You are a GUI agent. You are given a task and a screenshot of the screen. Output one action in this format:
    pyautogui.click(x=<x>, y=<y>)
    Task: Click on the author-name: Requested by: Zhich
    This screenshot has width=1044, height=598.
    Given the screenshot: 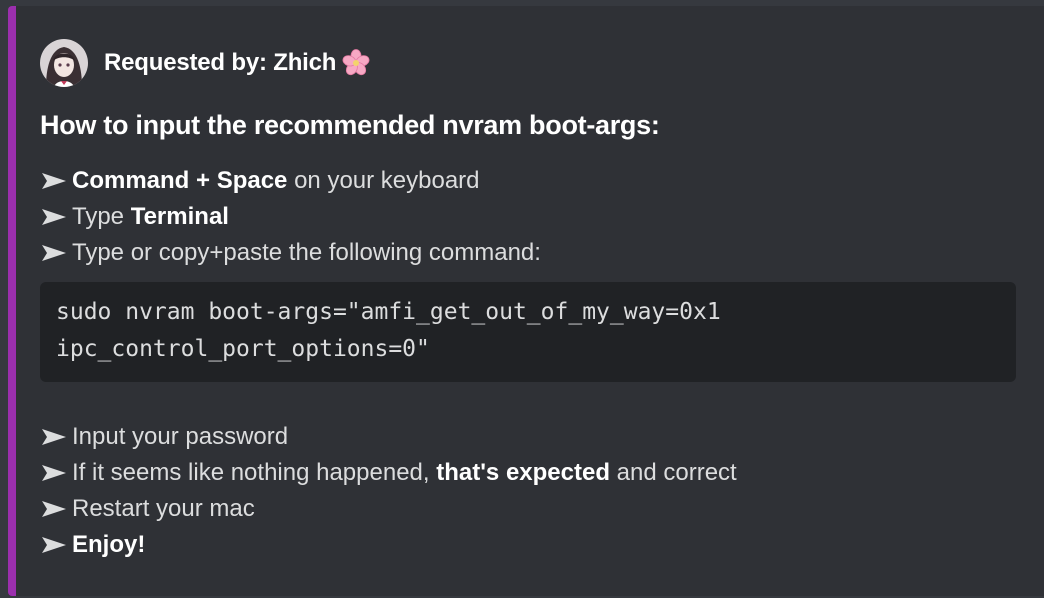 What is the action you would take?
    pyautogui.click(x=220, y=63)
    